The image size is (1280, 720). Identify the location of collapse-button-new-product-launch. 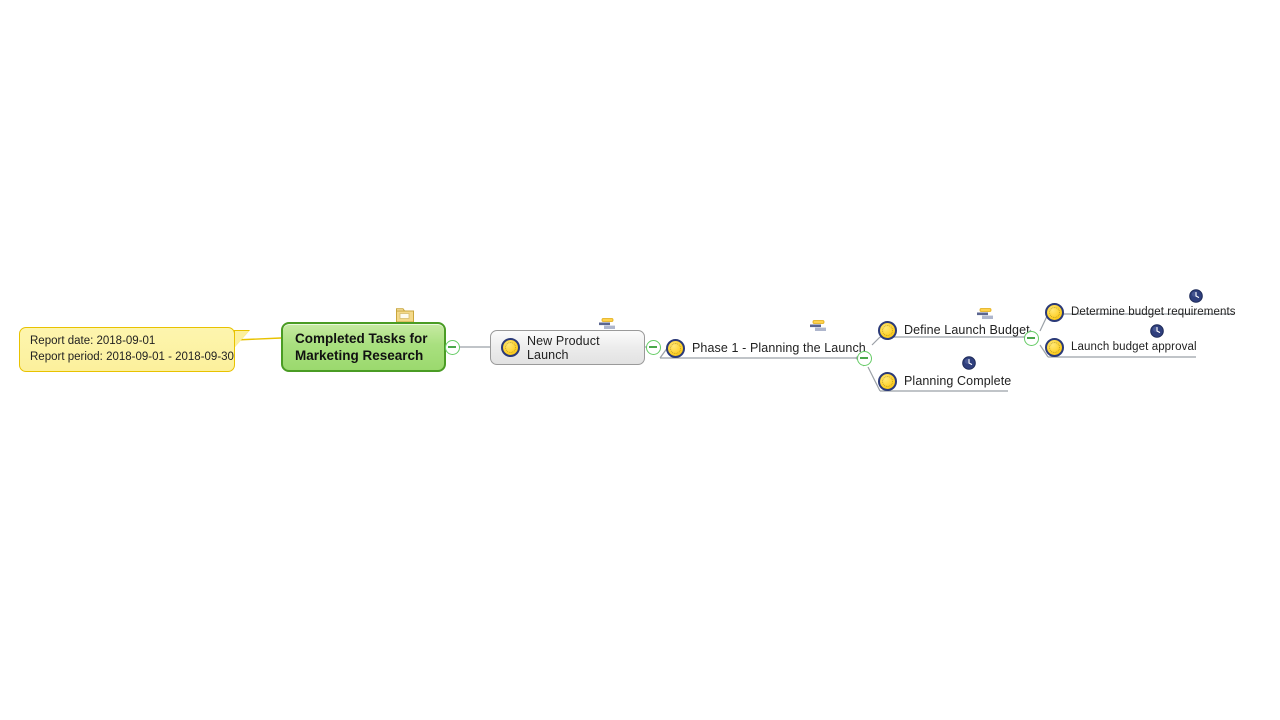
(653, 347).